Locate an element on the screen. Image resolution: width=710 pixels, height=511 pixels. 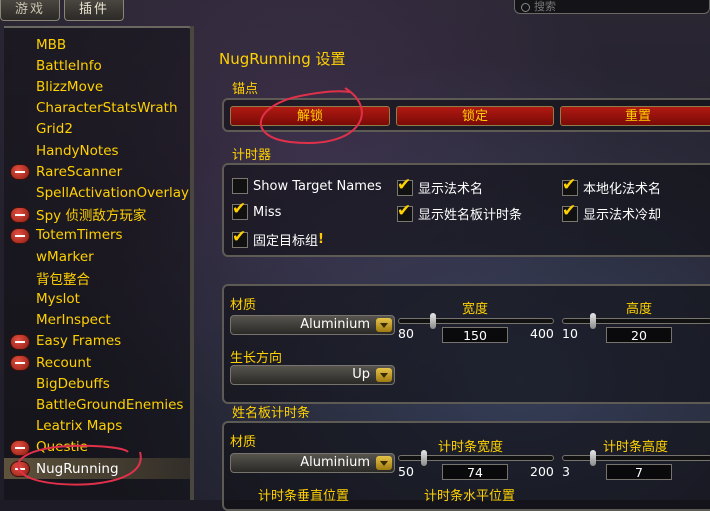
sidebar-item: BlizzMove is located at coordinates (97, 86).